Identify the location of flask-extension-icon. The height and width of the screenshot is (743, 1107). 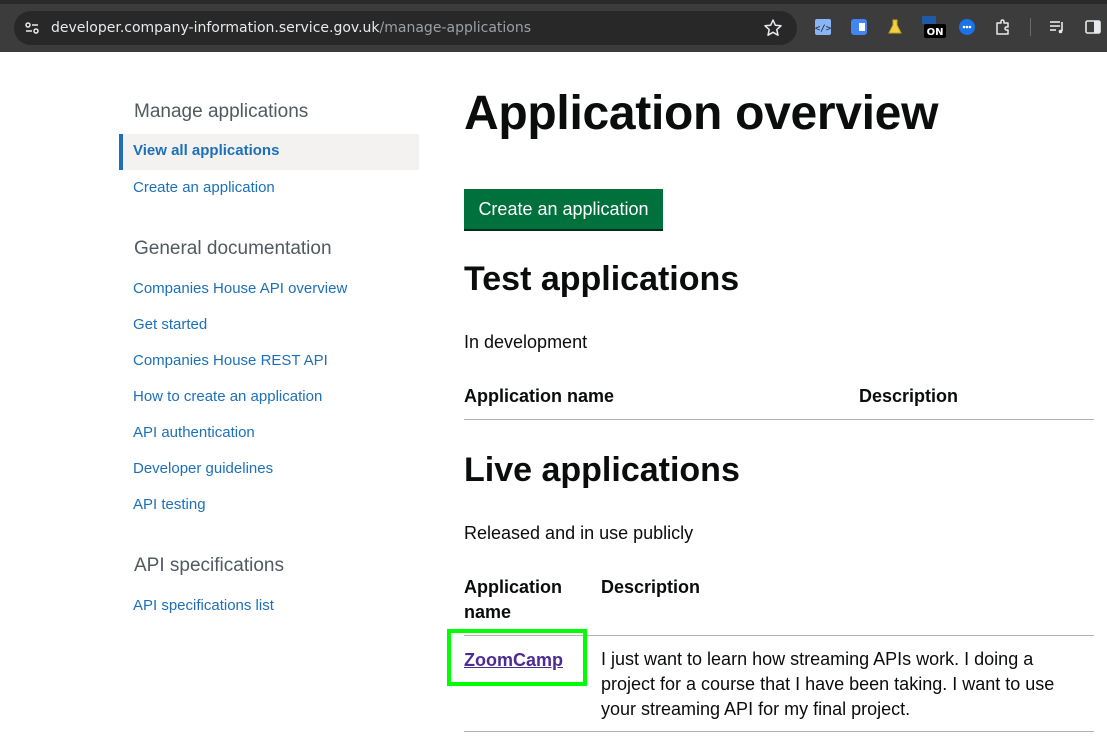
(895, 27).